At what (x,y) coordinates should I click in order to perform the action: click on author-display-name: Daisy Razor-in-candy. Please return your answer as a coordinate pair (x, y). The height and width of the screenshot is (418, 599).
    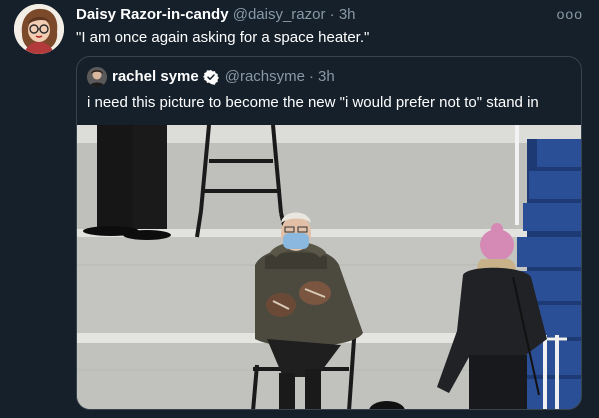
    Looking at the image, I should click on (152, 14).